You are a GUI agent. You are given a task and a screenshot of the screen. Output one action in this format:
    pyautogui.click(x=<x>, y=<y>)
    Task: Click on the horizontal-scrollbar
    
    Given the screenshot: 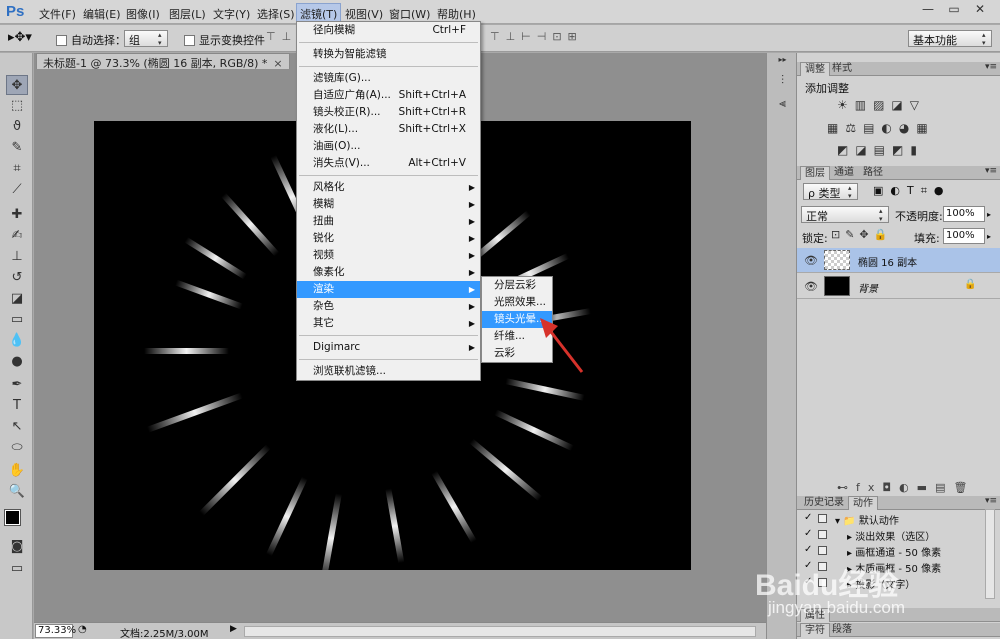 What is the action you would take?
    pyautogui.click(x=500, y=631)
    